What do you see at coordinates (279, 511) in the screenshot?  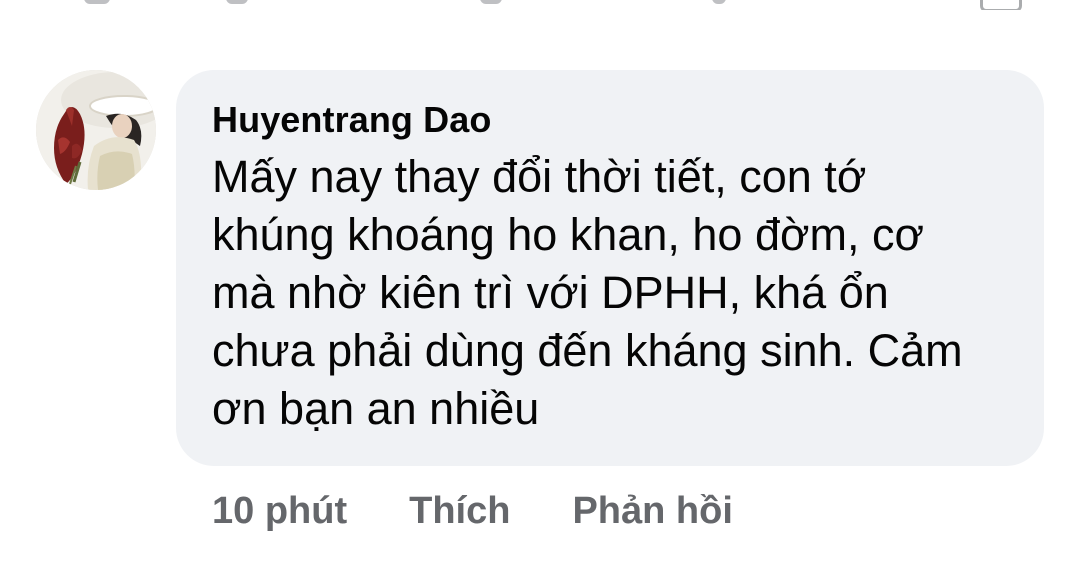 I see `comment-timestamp: 10 phút` at bounding box center [279, 511].